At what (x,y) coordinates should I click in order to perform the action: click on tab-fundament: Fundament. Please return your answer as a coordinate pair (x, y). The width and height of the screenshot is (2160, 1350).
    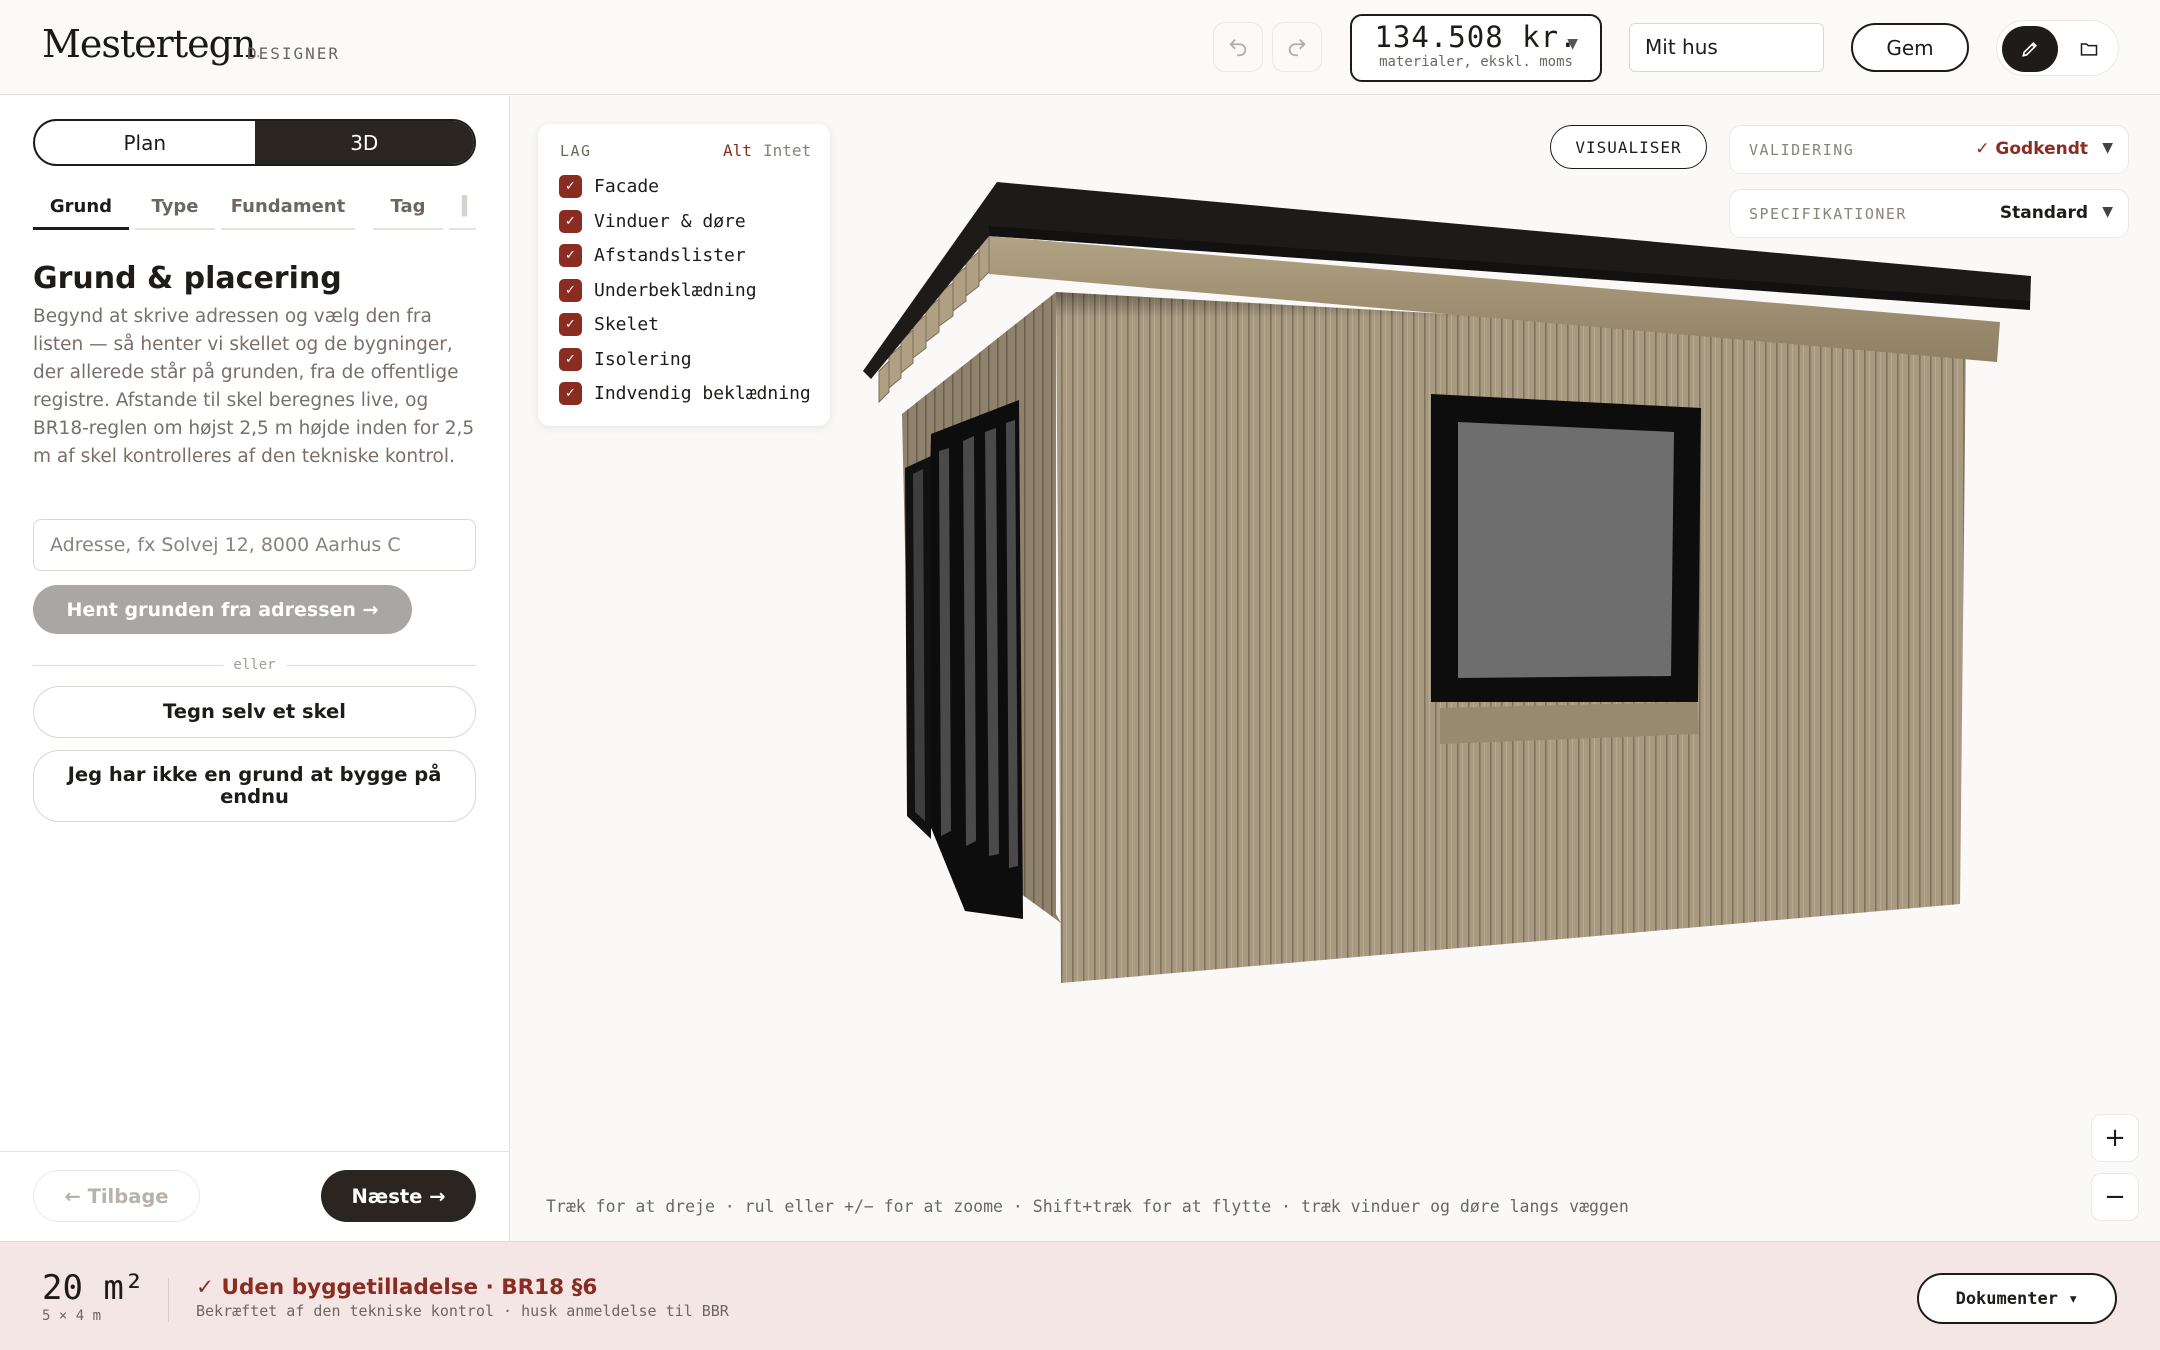
    Looking at the image, I should click on (288, 212).